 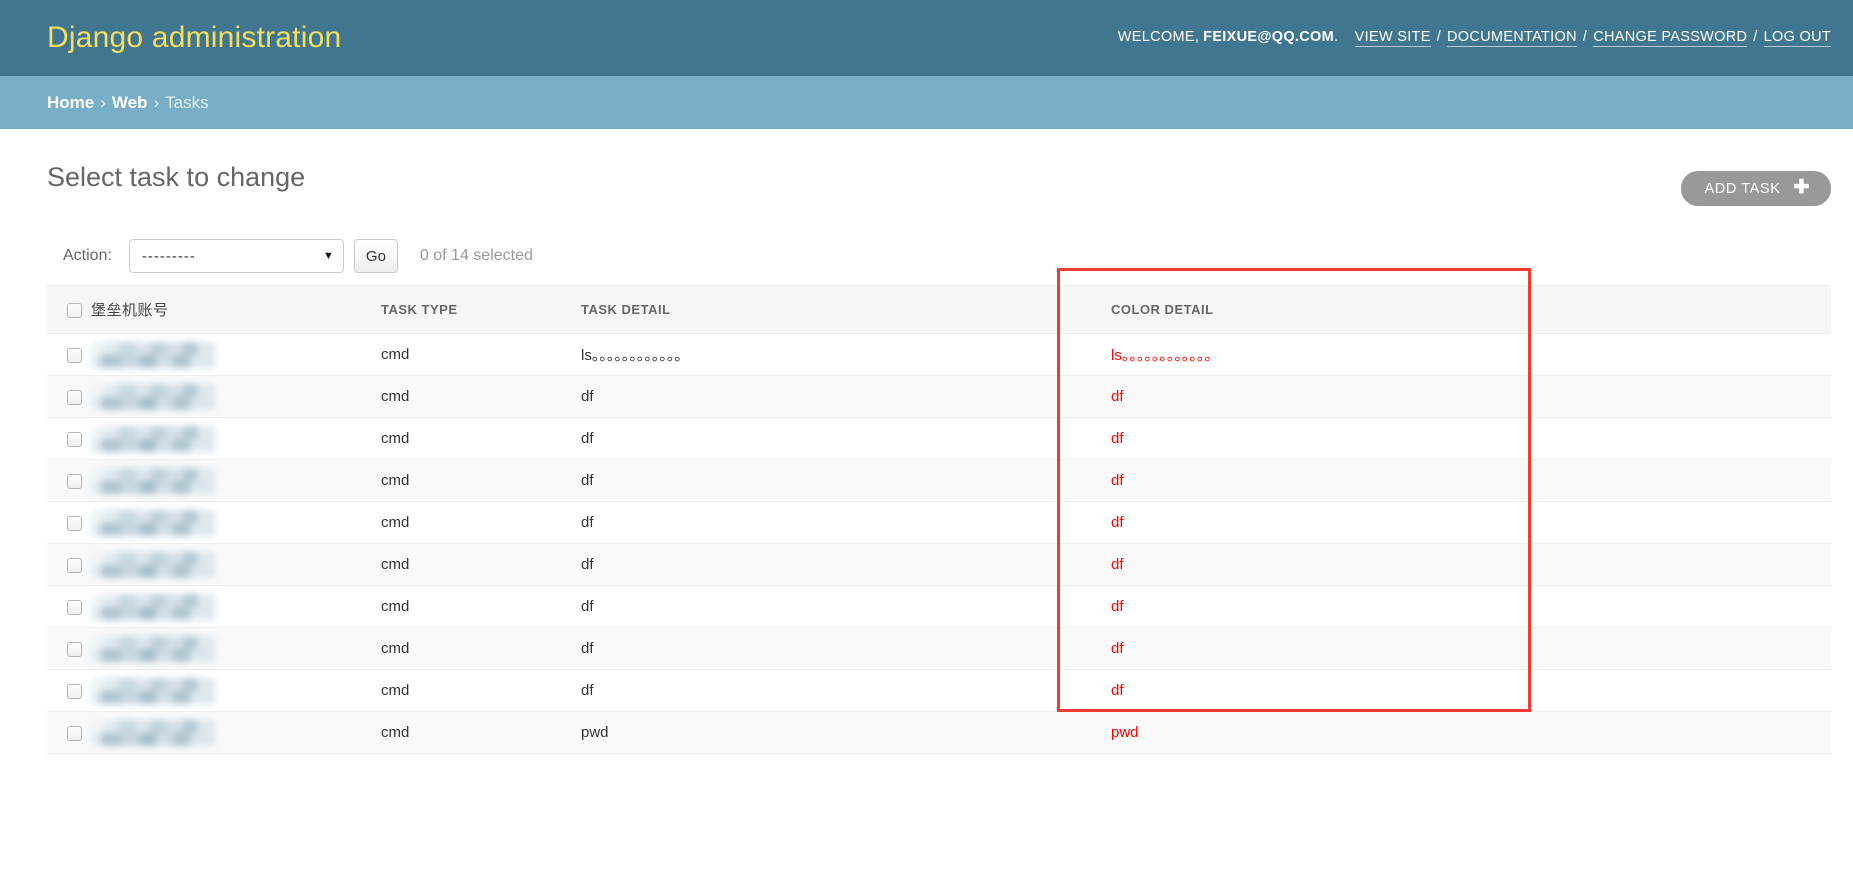 What do you see at coordinates (820, 309) in the screenshot?
I see `column-header-task-detail: TASK DETAIL` at bounding box center [820, 309].